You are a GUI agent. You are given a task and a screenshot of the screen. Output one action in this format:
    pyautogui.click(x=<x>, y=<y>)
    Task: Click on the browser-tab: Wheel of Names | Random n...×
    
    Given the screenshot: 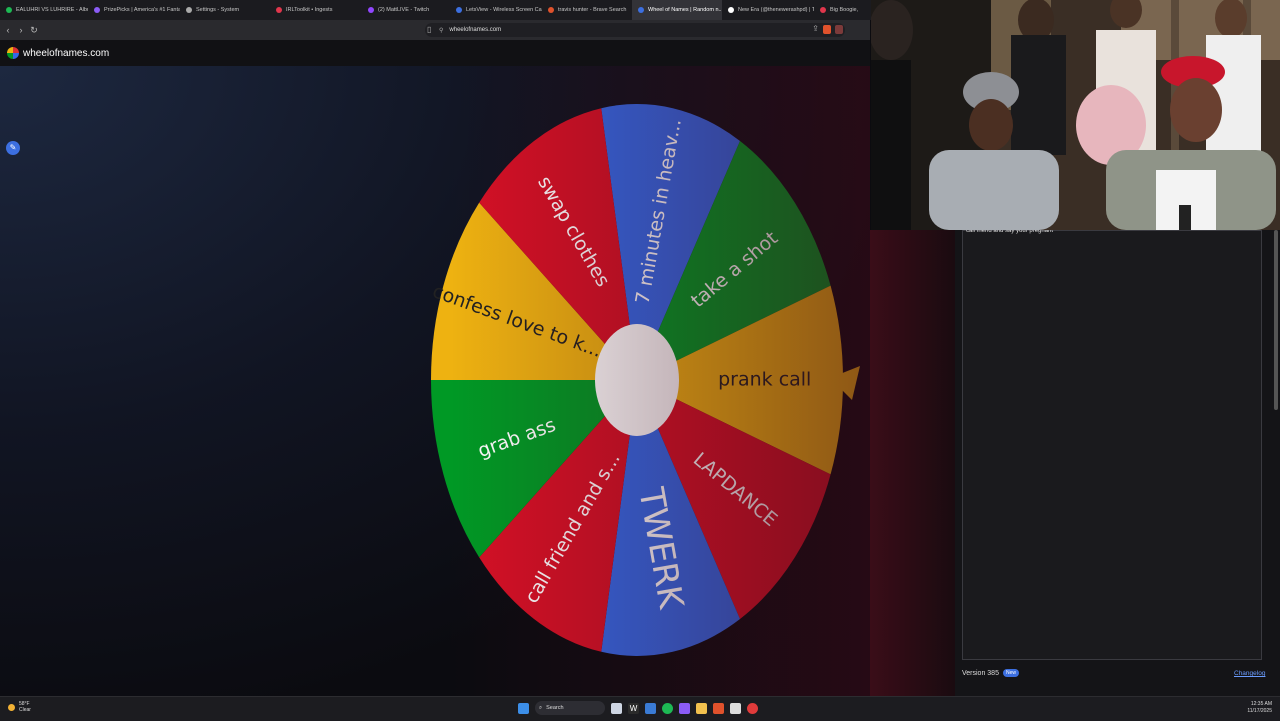 What is the action you would take?
    pyautogui.click(x=677, y=10)
    